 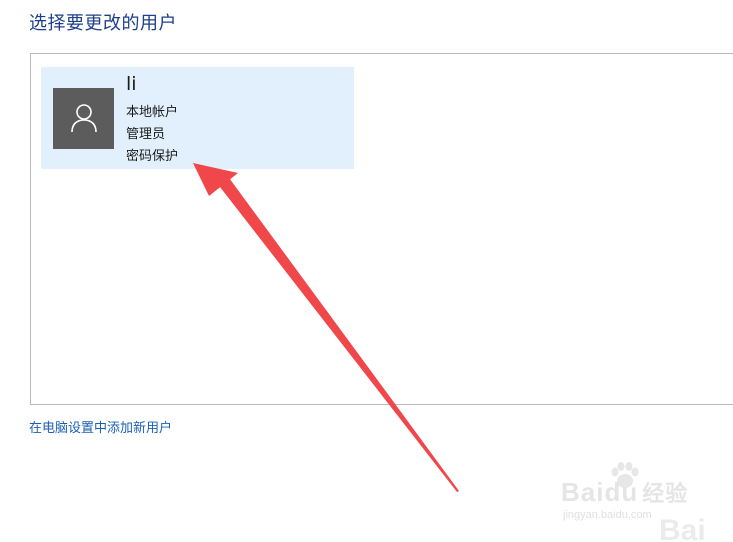 I want to click on page-title: 选择要更改的用户, so click(x=103, y=23).